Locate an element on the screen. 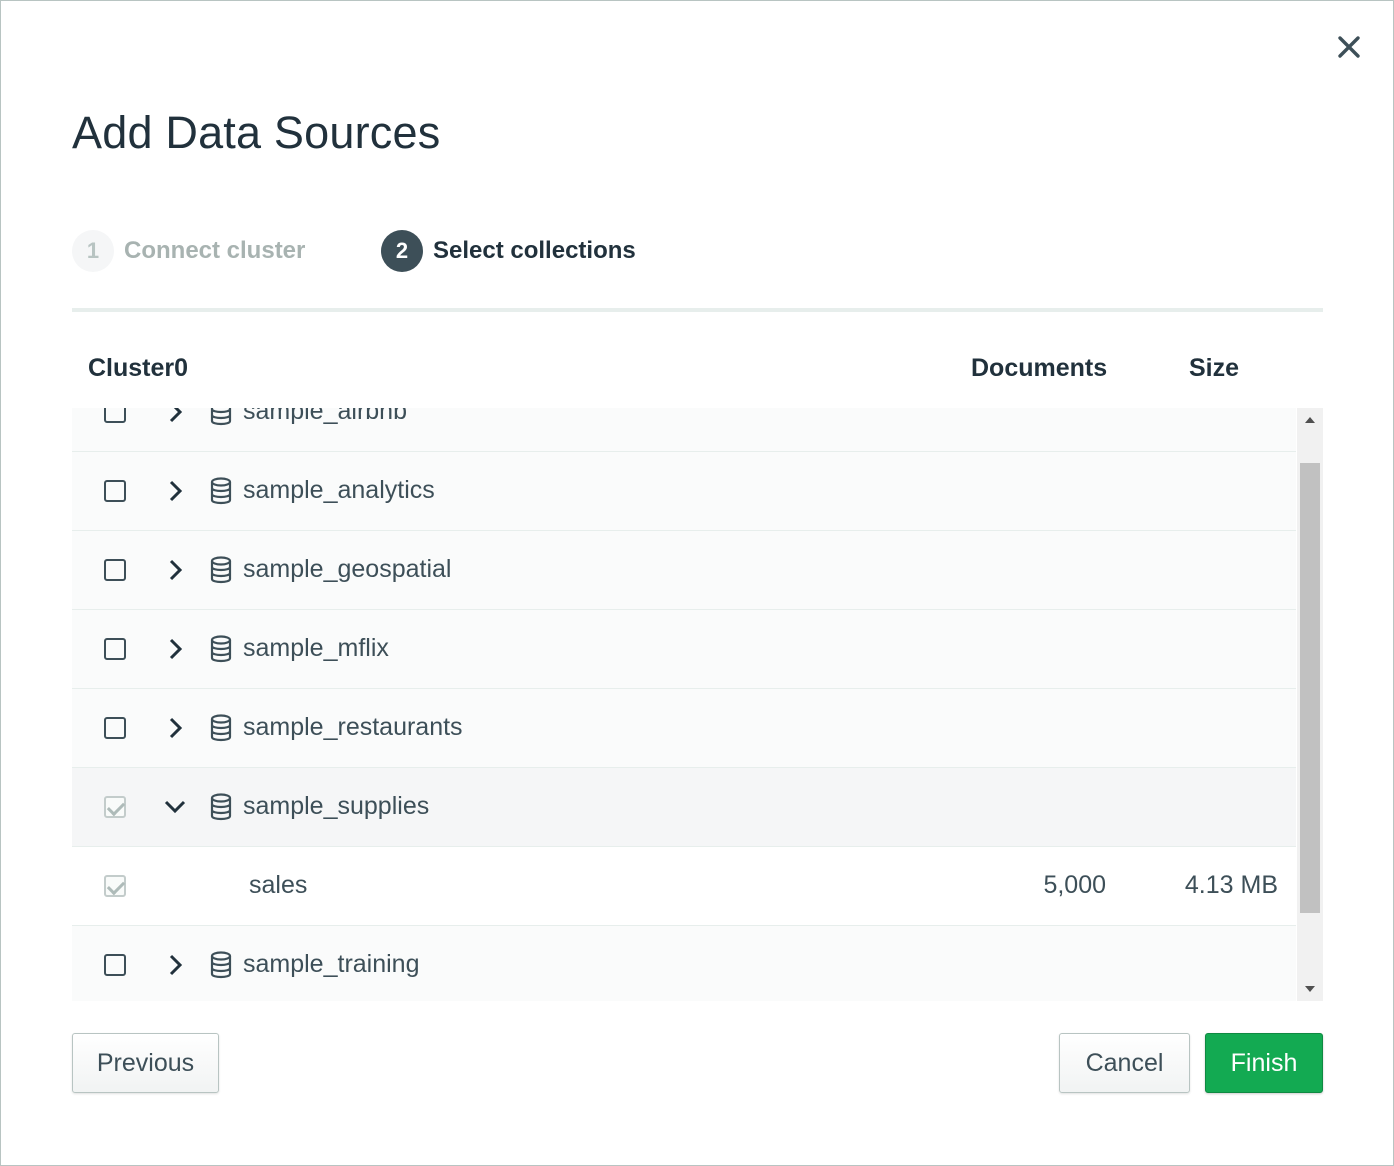  close-button is located at coordinates (1349, 47).